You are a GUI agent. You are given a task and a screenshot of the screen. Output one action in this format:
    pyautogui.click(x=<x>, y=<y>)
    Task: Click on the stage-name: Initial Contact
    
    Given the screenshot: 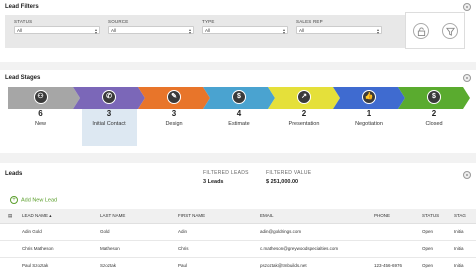 What is the action you would take?
    pyautogui.click(x=109, y=124)
    